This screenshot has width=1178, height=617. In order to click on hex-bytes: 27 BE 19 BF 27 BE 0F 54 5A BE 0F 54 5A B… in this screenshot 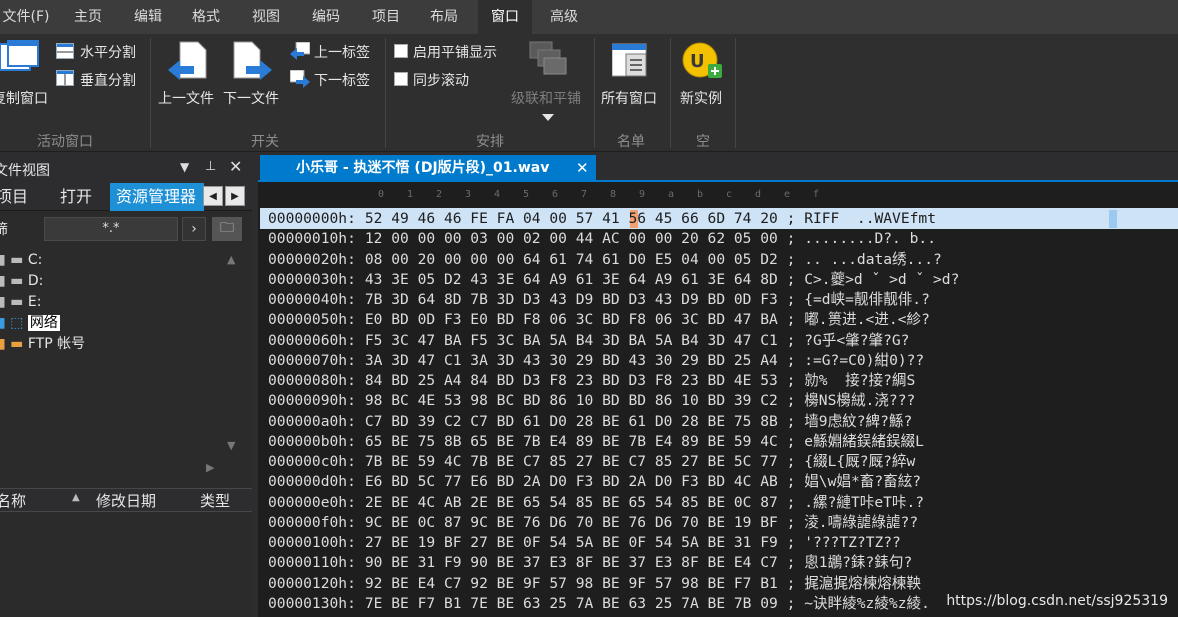, I will do `click(571, 542)`.